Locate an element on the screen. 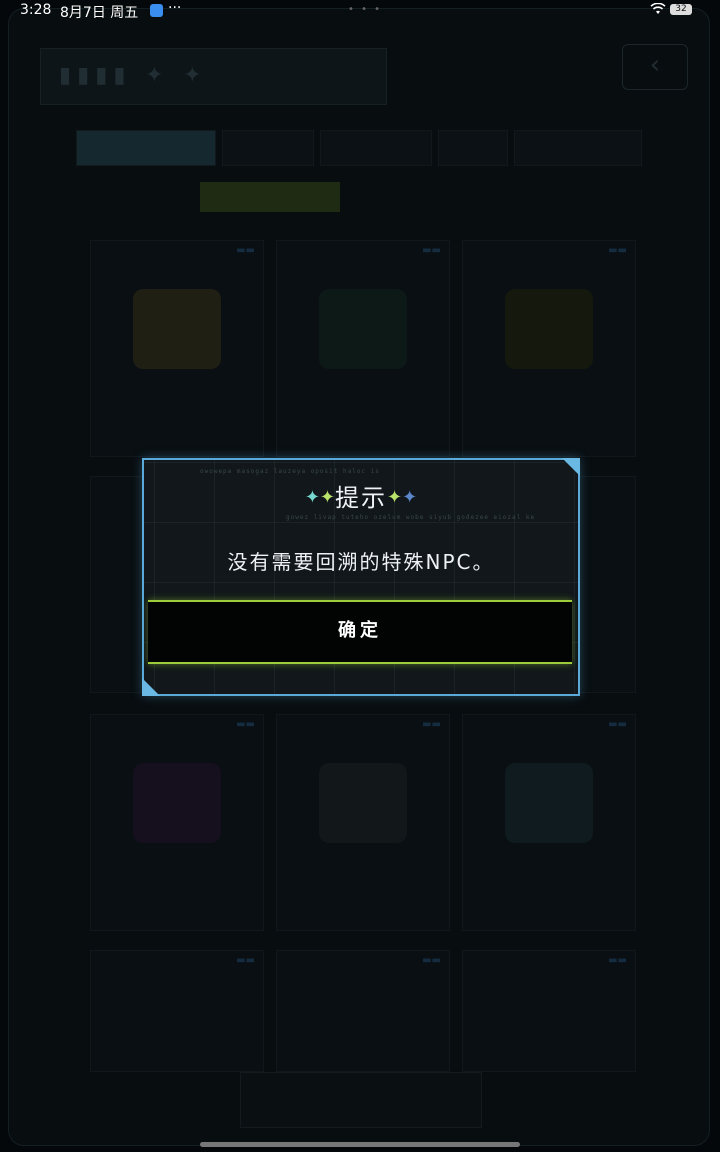 The width and height of the screenshot is (720, 1152). battery-icon: 32 is located at coordinates (681, 9).